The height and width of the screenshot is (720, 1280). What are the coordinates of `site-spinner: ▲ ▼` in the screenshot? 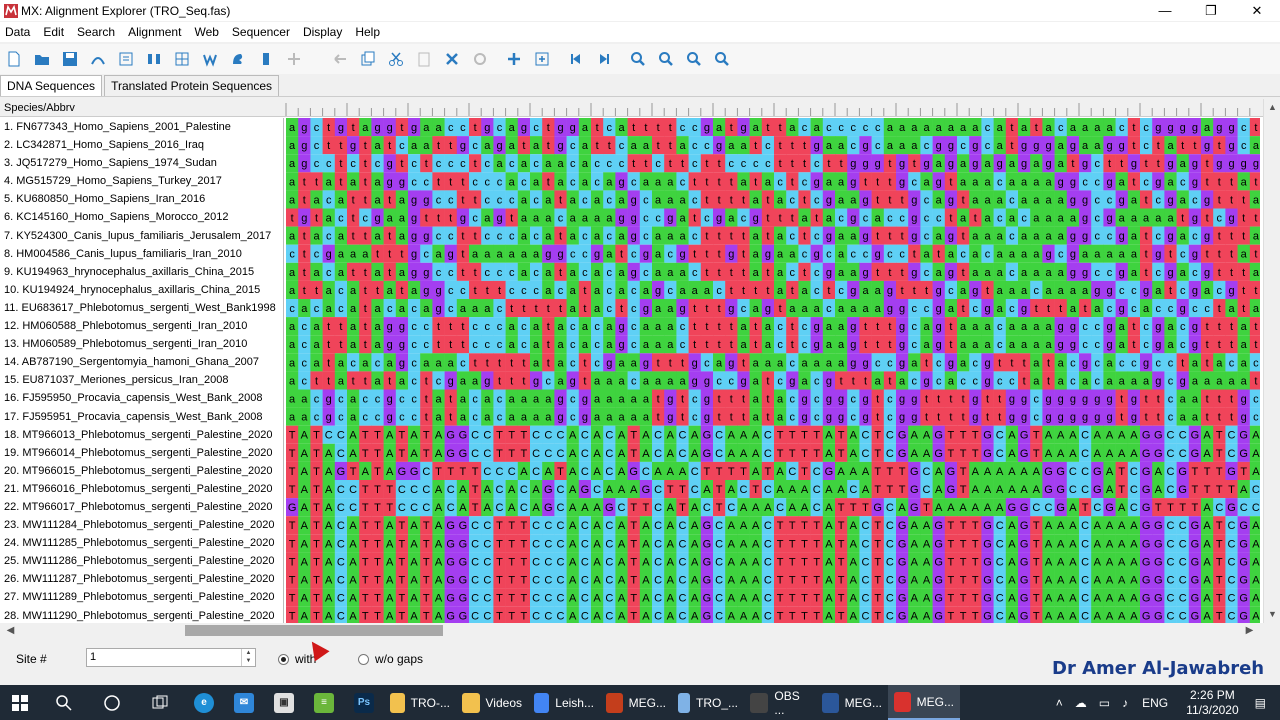 It's located at (248, 657).